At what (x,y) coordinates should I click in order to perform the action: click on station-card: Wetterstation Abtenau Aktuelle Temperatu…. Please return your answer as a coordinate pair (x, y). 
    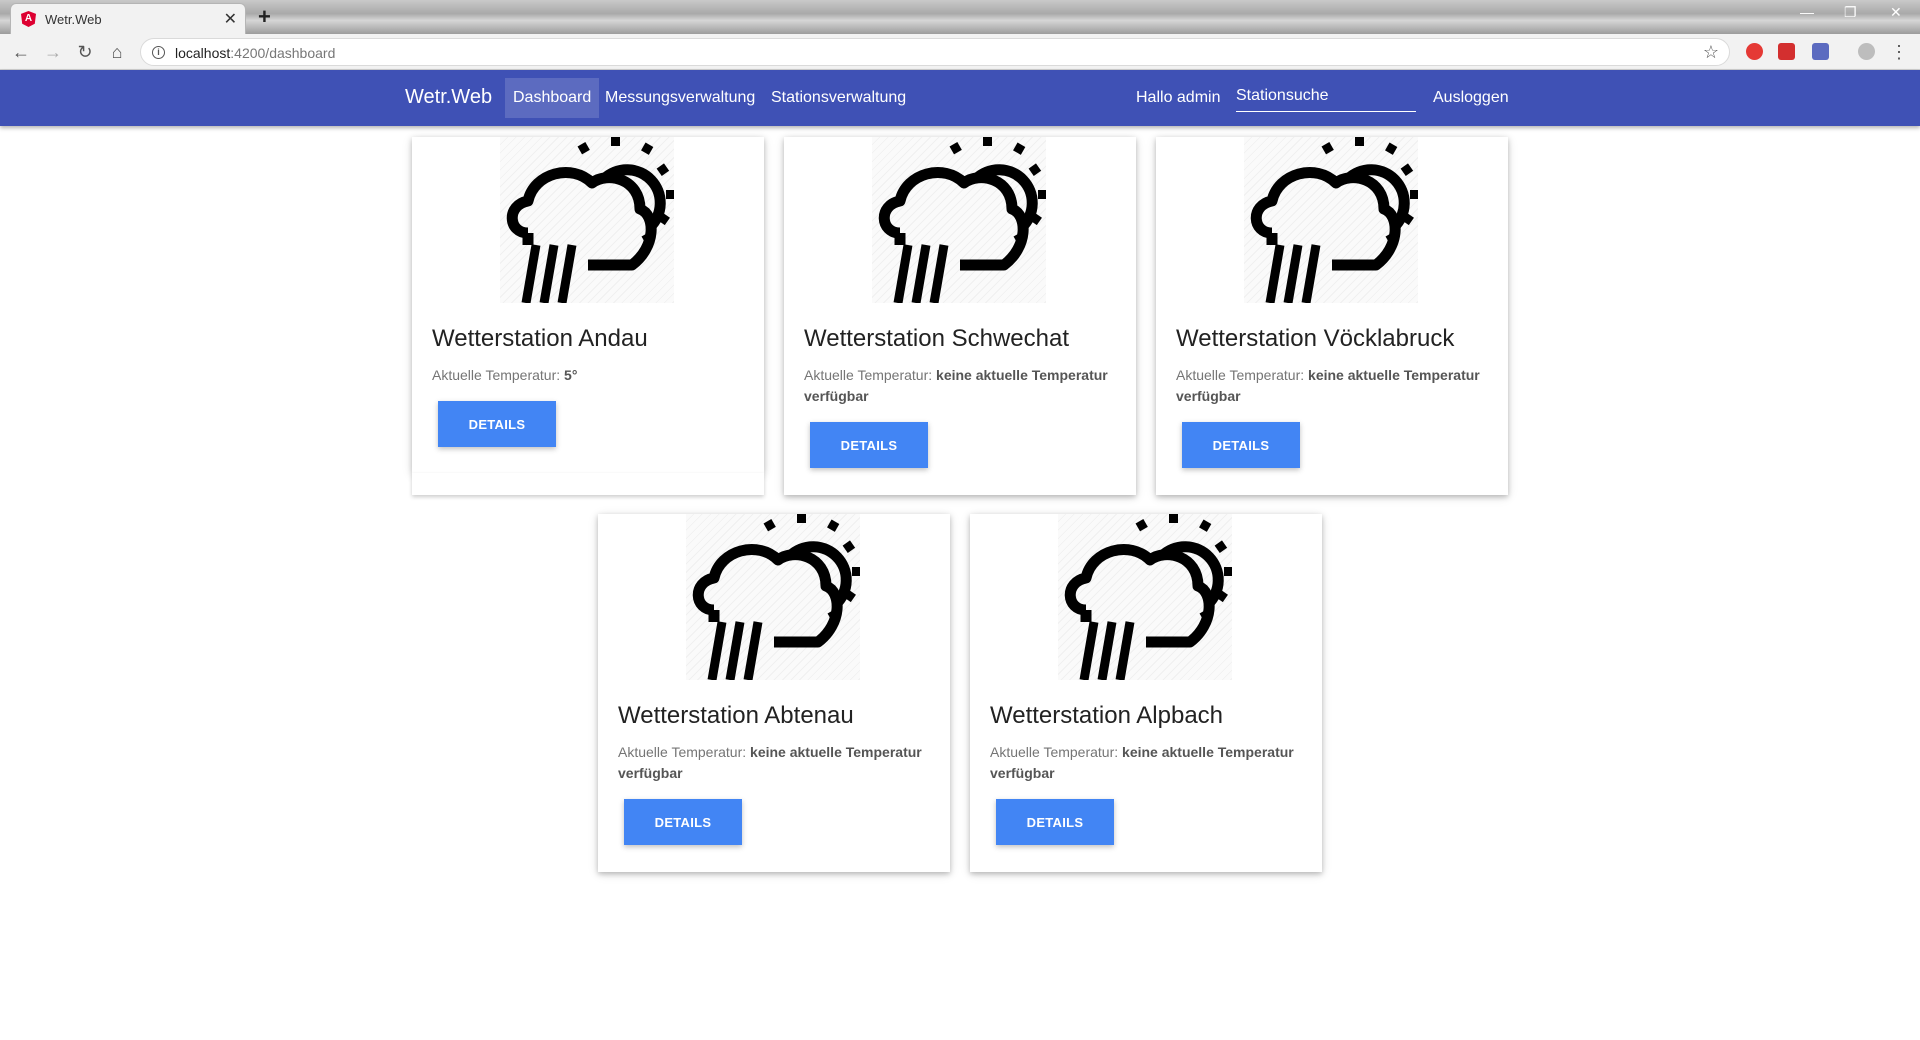
    Looking at the image, I should click on (774, 693).